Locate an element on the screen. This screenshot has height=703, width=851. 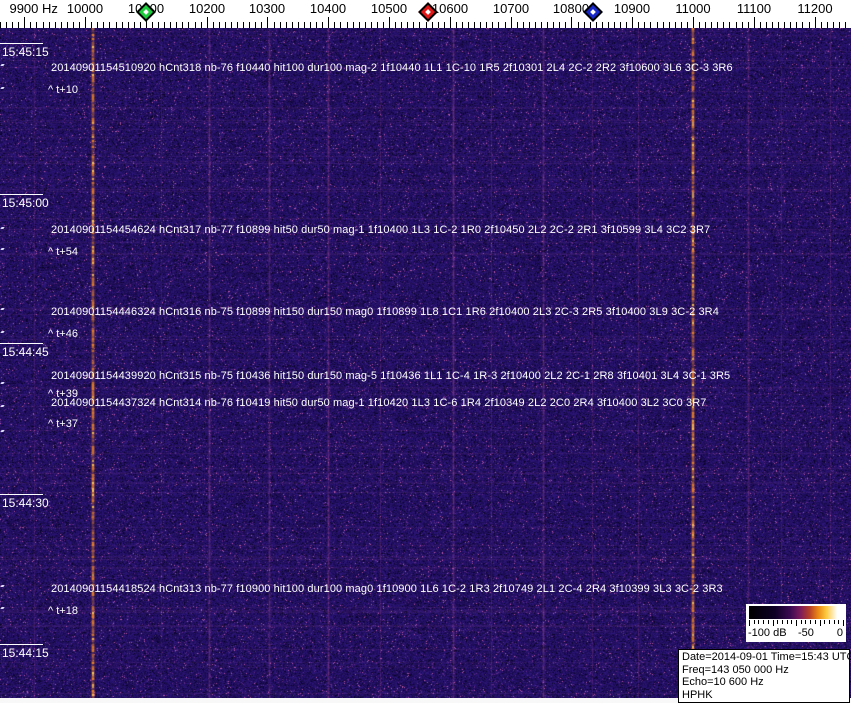
freq-label: 10900 is located at coordinates (632, 8).